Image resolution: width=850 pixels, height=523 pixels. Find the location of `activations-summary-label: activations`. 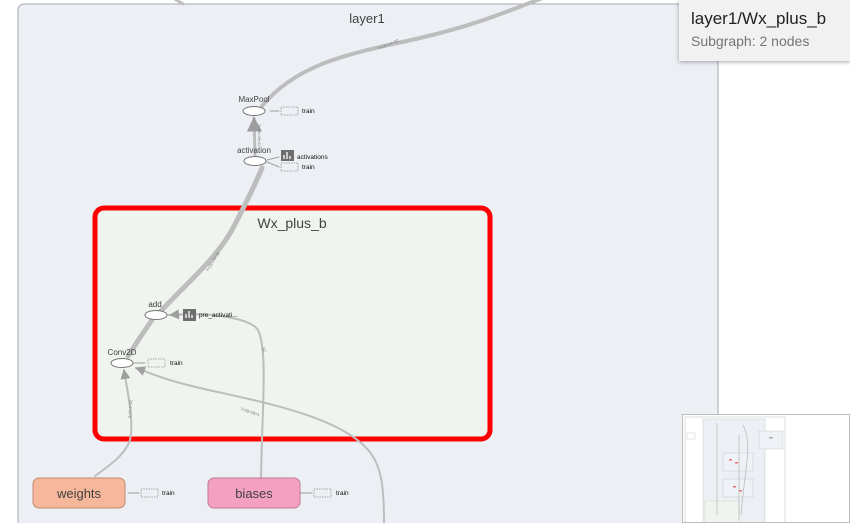

activations-summary-label: activations is located at coordinates (312, 157).